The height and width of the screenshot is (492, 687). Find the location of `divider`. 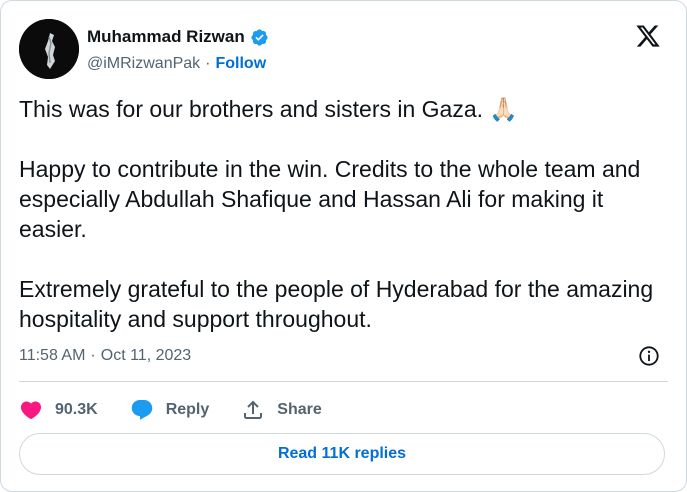

divider is located at coordinates (343, 381).